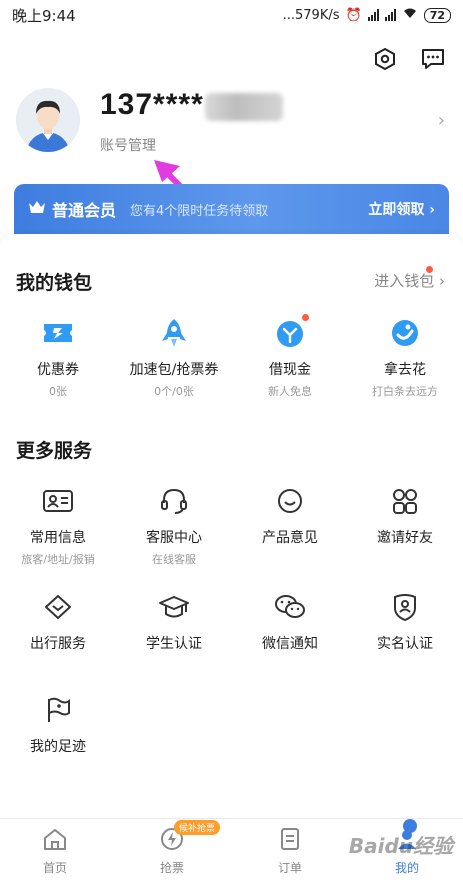  I want to click on member-tip: 您有4个限时任务待领取, so click(199, 211).